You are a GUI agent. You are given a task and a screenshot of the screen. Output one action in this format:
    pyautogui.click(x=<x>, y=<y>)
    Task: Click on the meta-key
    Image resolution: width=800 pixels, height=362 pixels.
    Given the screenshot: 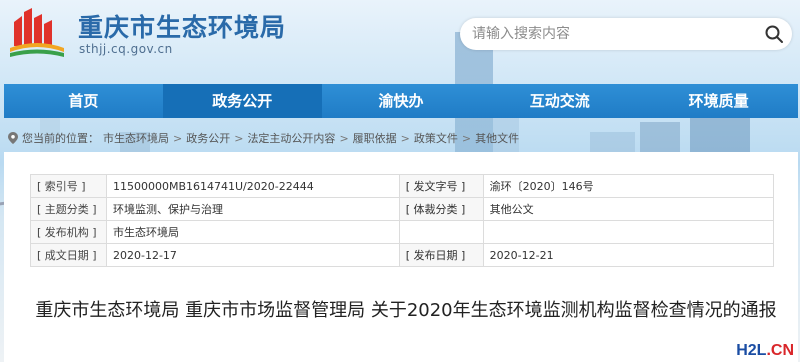 What is the action you would take?
    pyautogui.click(x=441, y=232)
    